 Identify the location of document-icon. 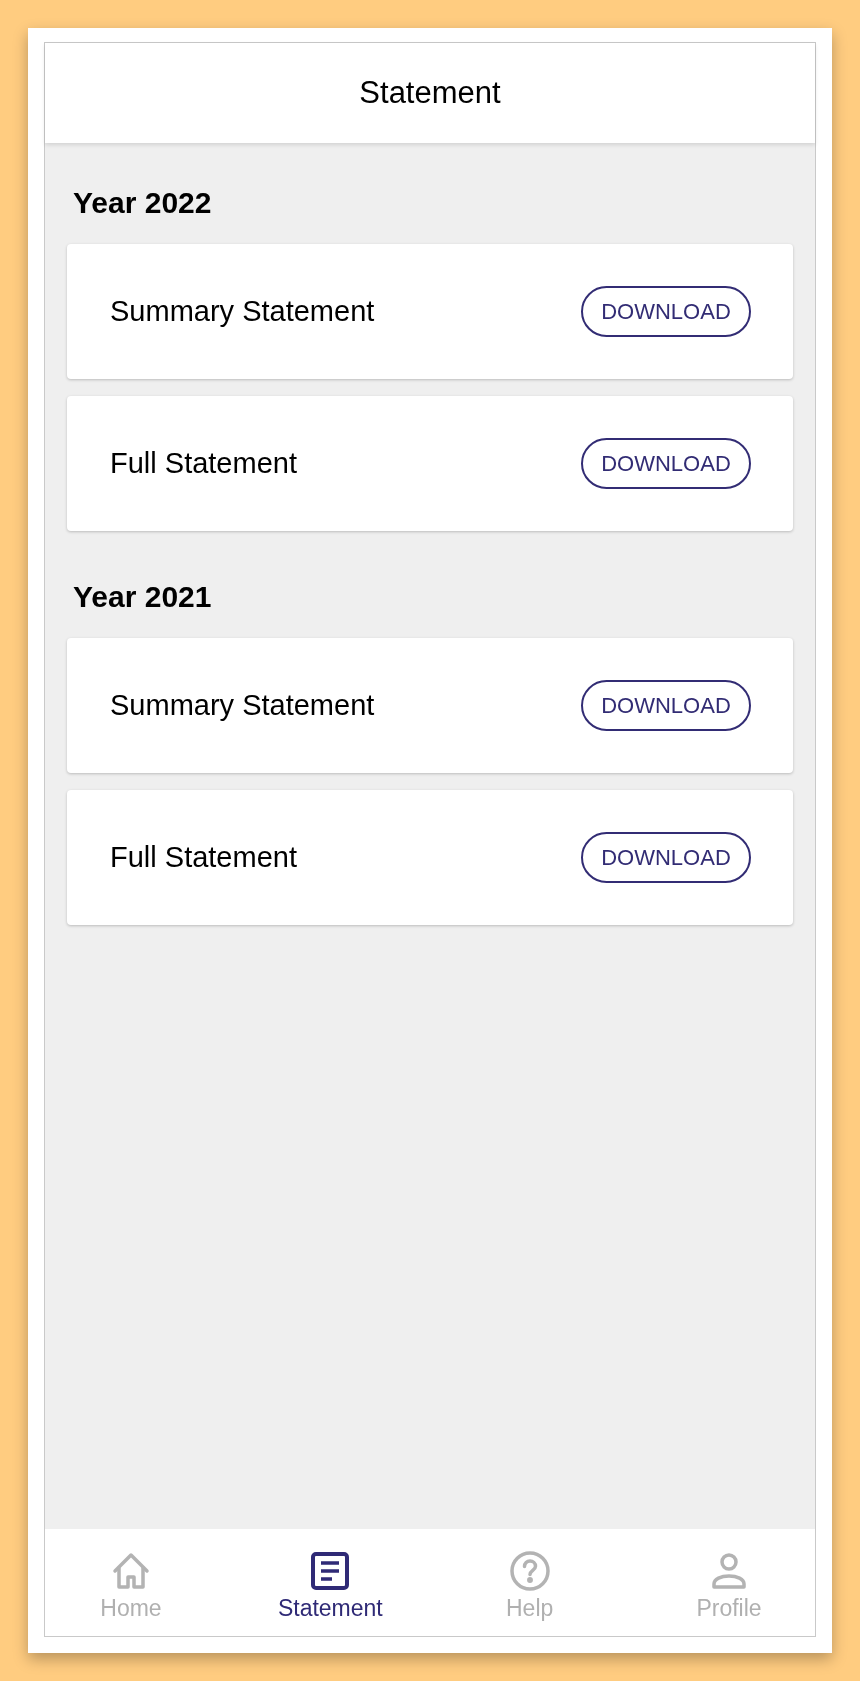
(330, 1571).